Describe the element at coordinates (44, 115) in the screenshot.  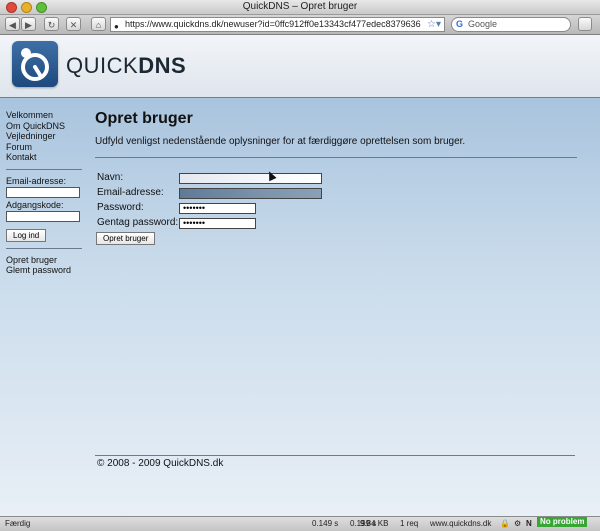
I see `sidebar-link-velkommen: Velkommen` at that location.